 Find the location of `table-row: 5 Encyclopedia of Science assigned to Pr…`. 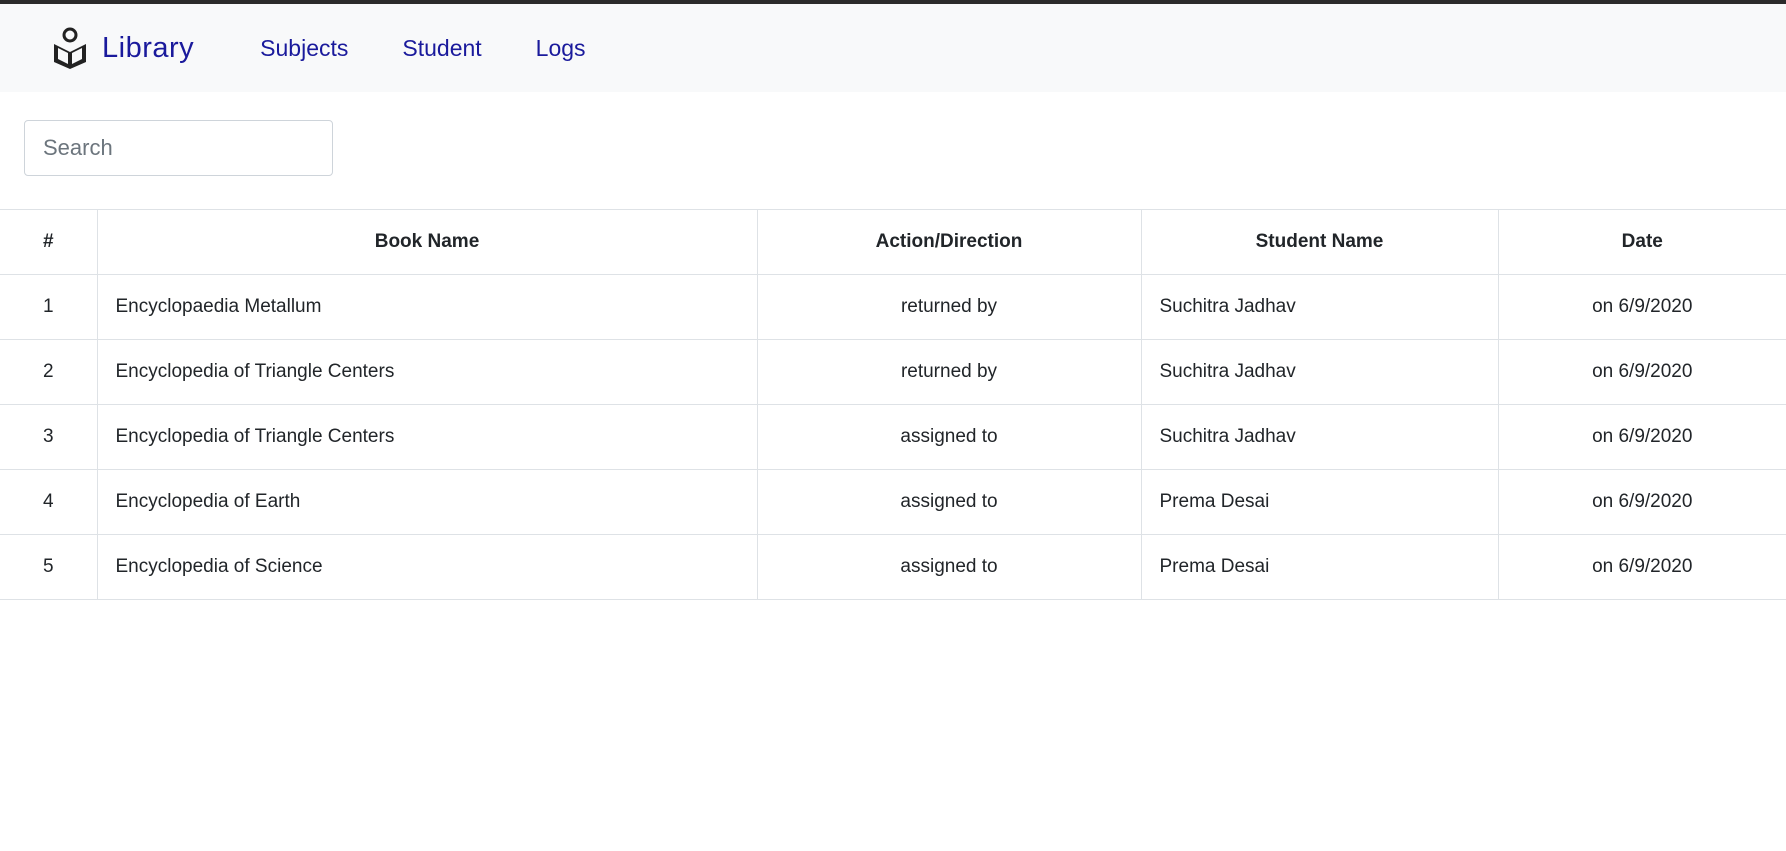

table-row: 5 Encyclopedia of Science assigned to Pr… is located at coordinates (893, 567).